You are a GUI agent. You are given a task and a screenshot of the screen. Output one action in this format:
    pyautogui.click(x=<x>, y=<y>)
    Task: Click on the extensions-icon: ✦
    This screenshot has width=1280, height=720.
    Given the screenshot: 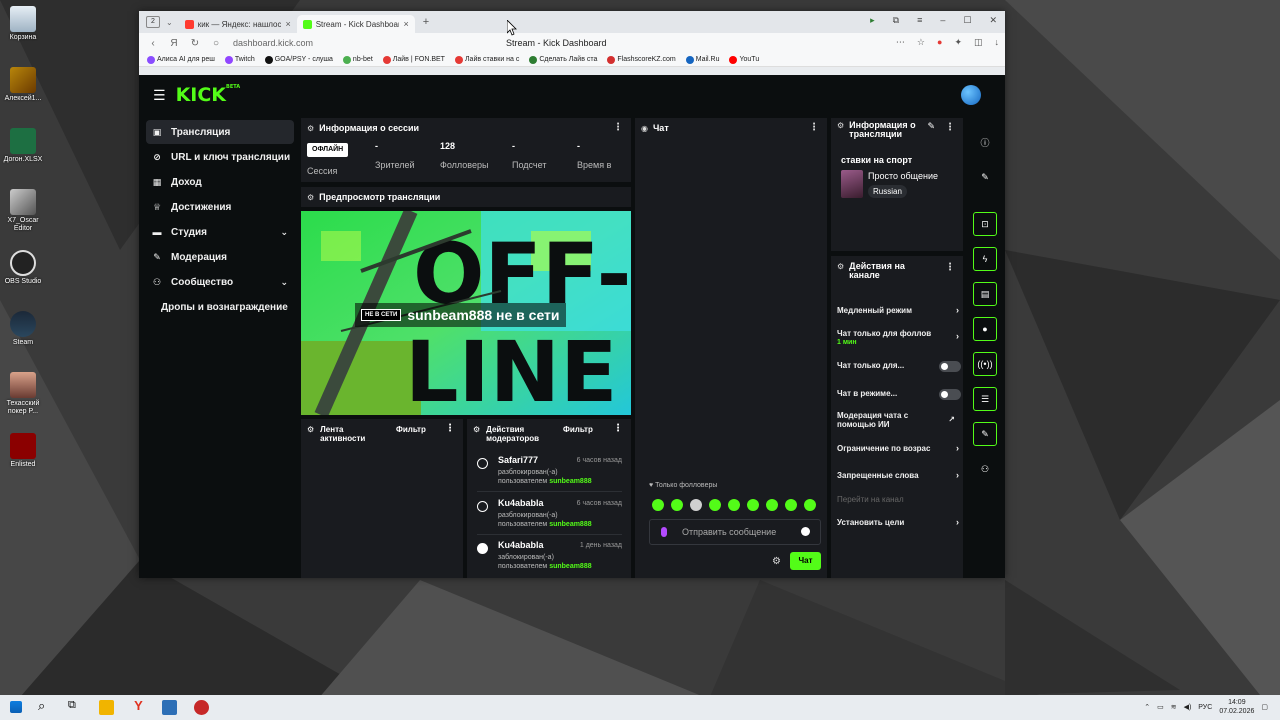 What is the action you would take?
    pyautogui.click(x=958, y=42)
    